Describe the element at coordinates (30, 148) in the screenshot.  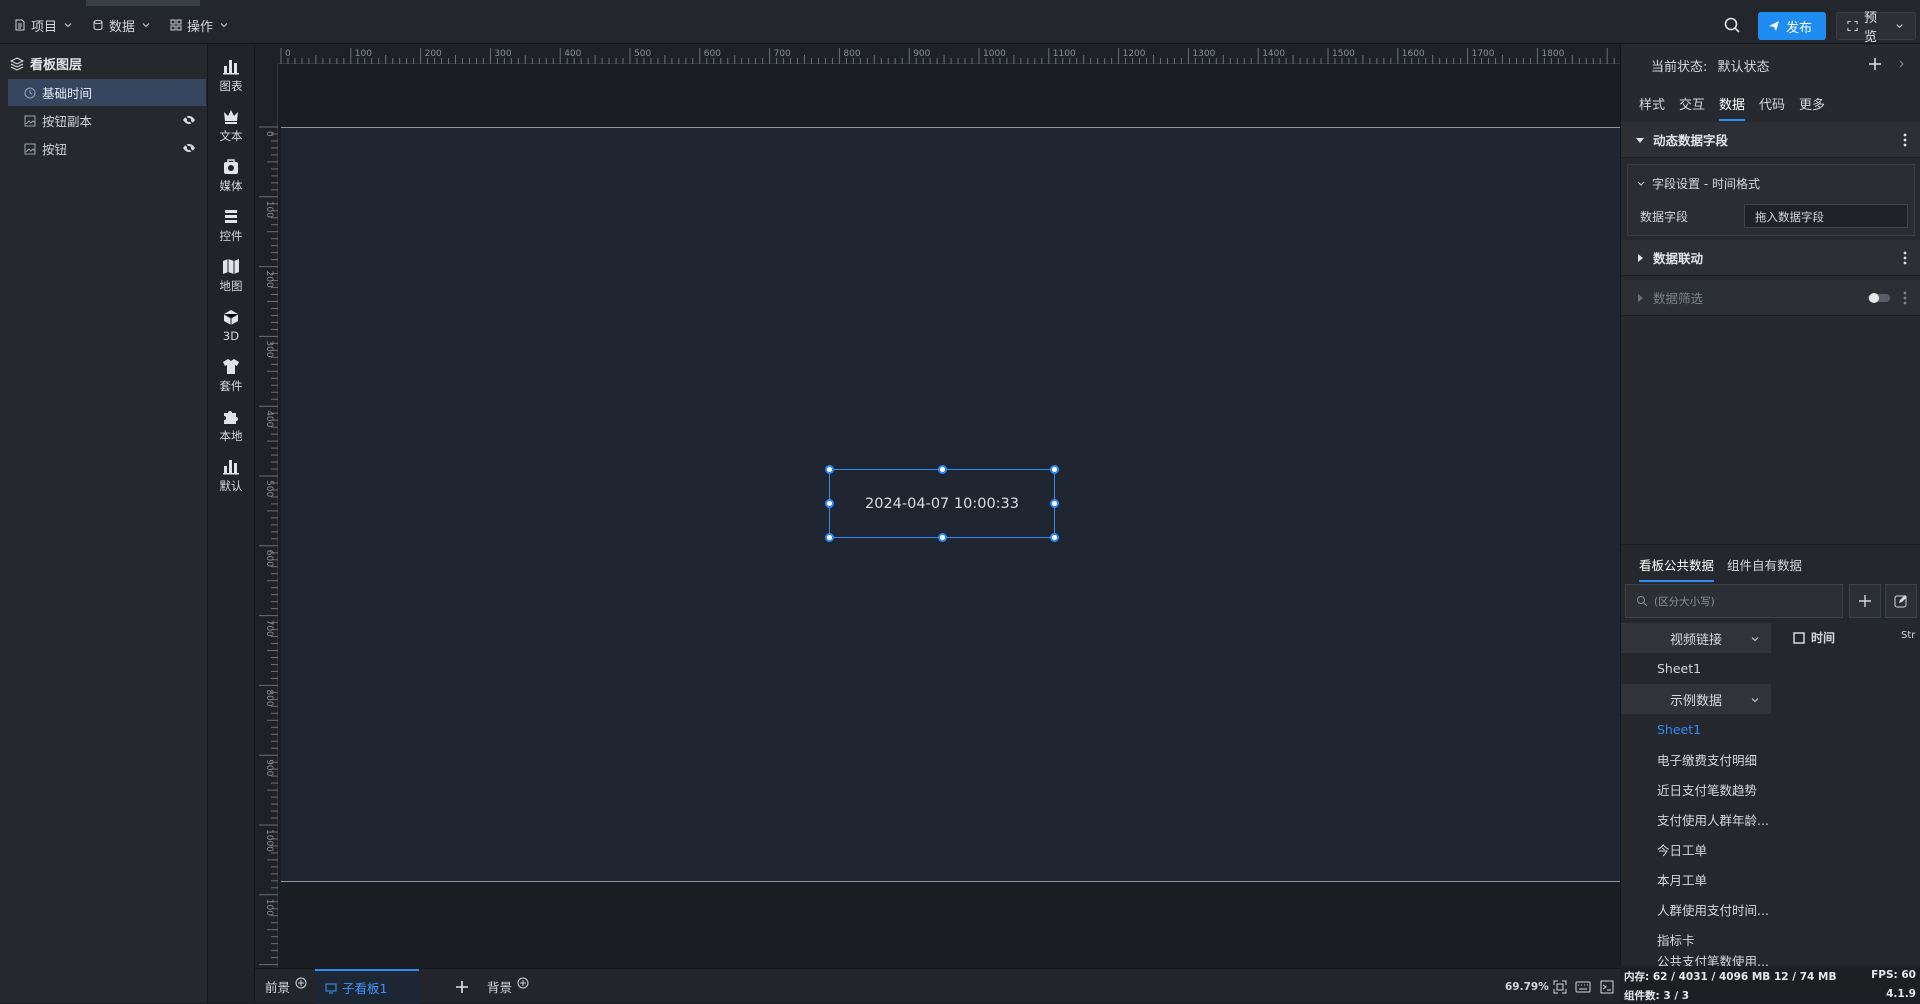
I see `image-icon` at that location.